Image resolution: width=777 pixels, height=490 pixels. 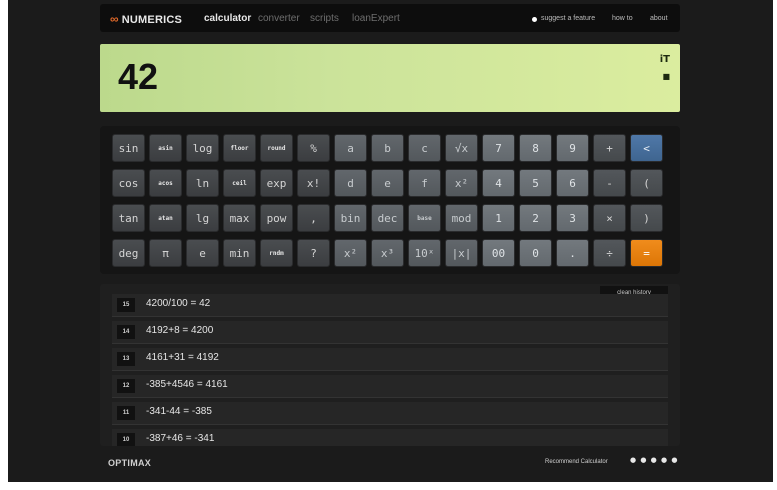 What do you see at coordinates (165, 183) in the screenshot?
I see `key-1-1: acos` at bounding box center [165, 183].